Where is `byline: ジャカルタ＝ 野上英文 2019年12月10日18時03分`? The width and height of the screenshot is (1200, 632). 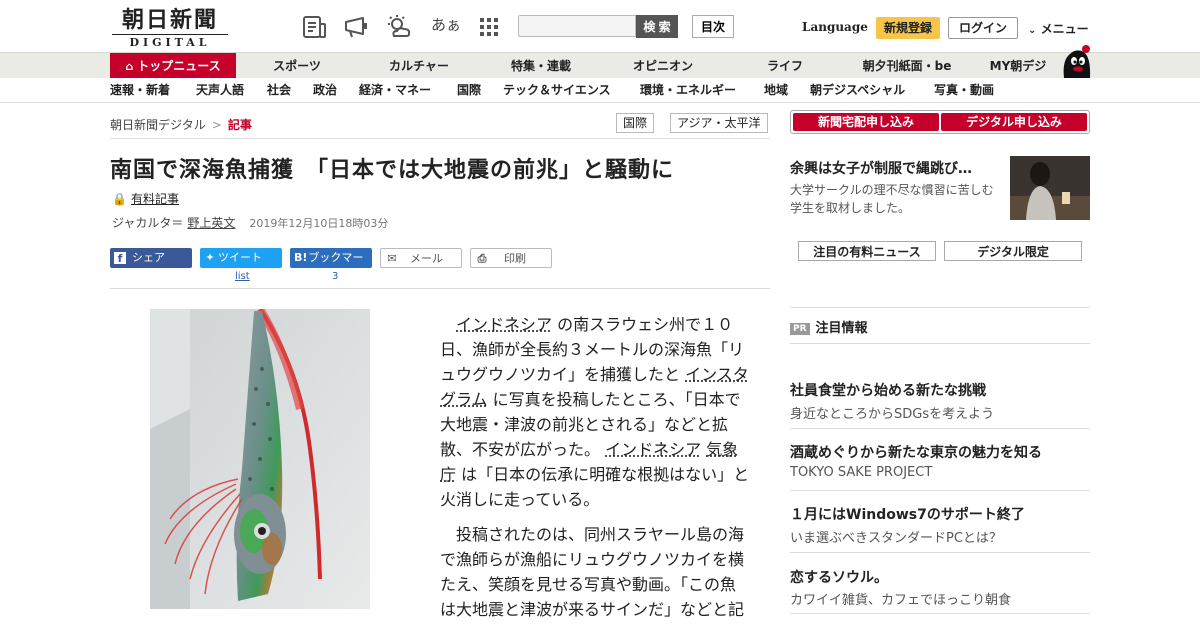 byline: ジャカルタ＝ 野上英文 2019年12月10日18時03分 is located at coordinates (250, 222).